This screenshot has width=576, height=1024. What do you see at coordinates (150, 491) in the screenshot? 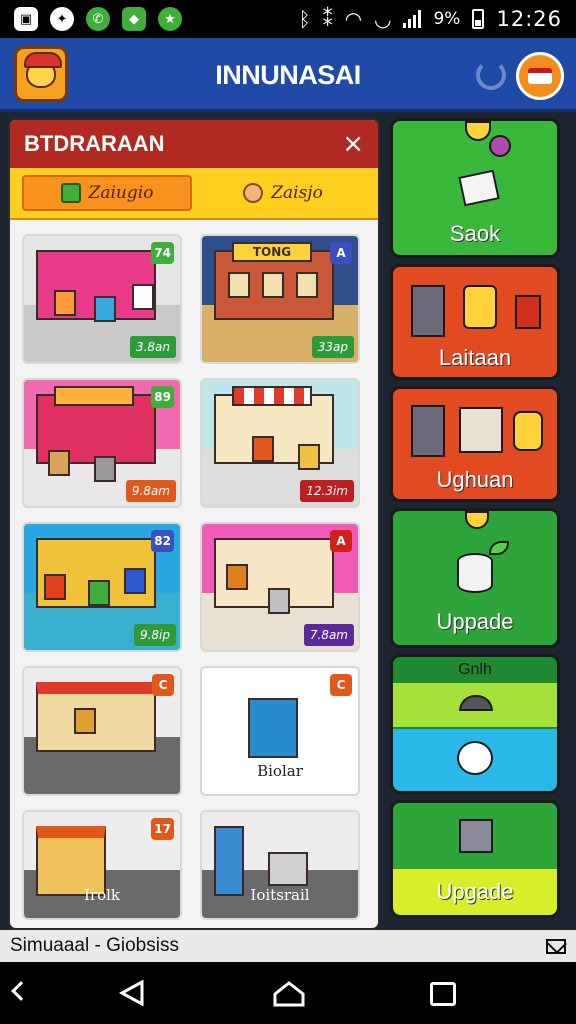
I see `price-tag: 9.8am` at bounding box center [150, 491].